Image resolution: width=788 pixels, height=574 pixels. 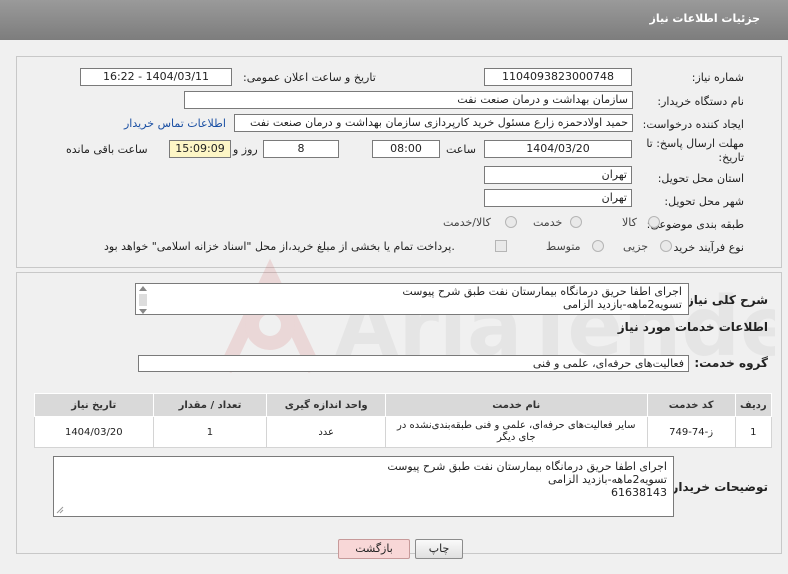 I want to click on deadline-date-field: 1404/03/20, so click(x=558, y=149).